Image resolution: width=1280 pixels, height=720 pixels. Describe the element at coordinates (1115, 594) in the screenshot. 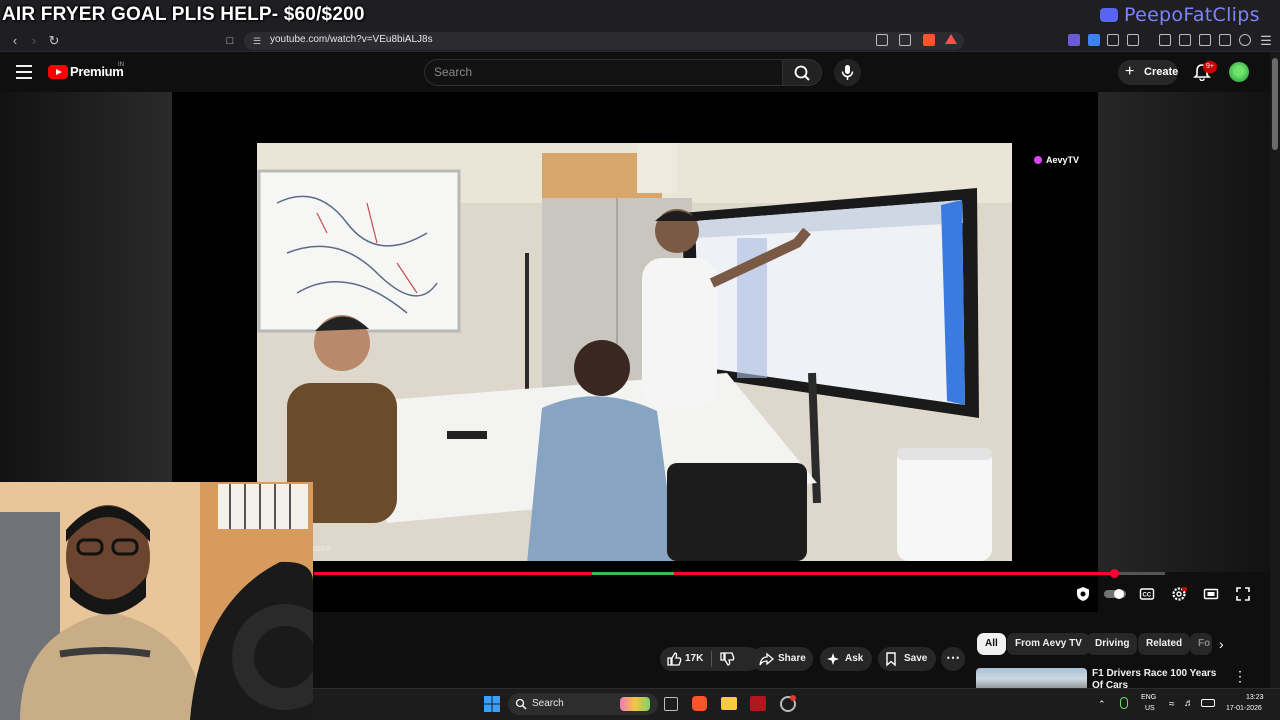

I see `autoplay-toggle-icon` at that location.